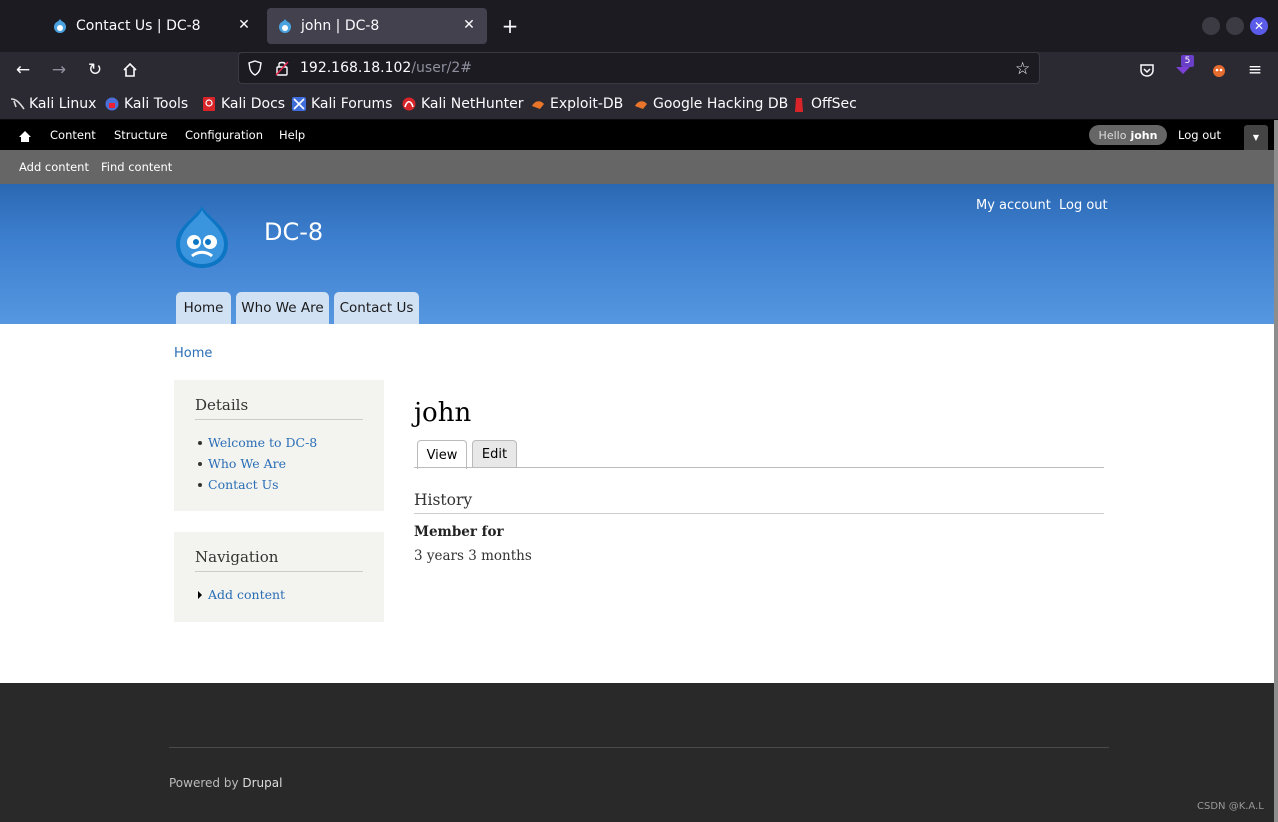 The height and width of the screenshot is (822, 1278). Describe the element at coordinates (54, 167) in the screenshot. I see `shortcut-add-content: Add content` at that location.